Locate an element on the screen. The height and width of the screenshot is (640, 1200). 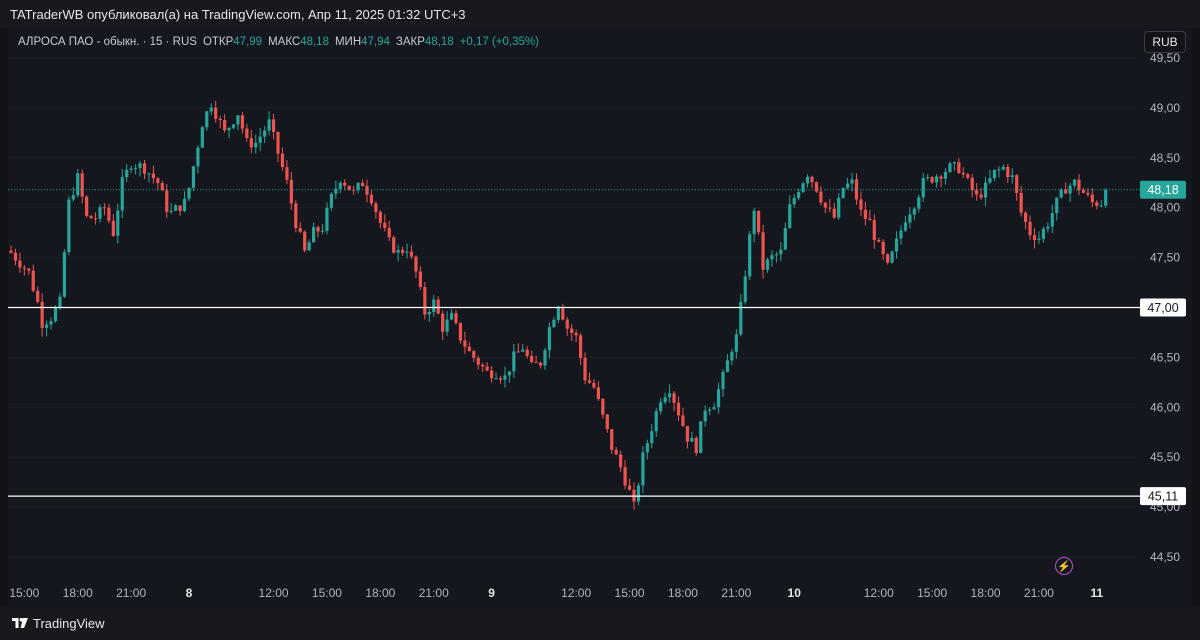
x-tick-label: 11 is located at coordinates (1096, 593).